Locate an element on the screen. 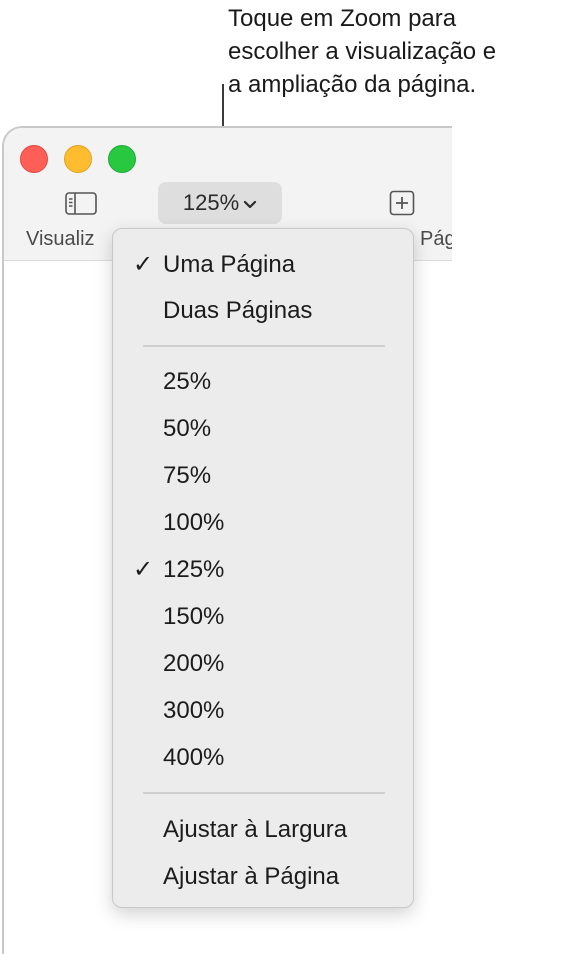 This screenshot has width=568, height=954. menu-item-two-pages: Duas Páginas is located at coordinates (263, 311).